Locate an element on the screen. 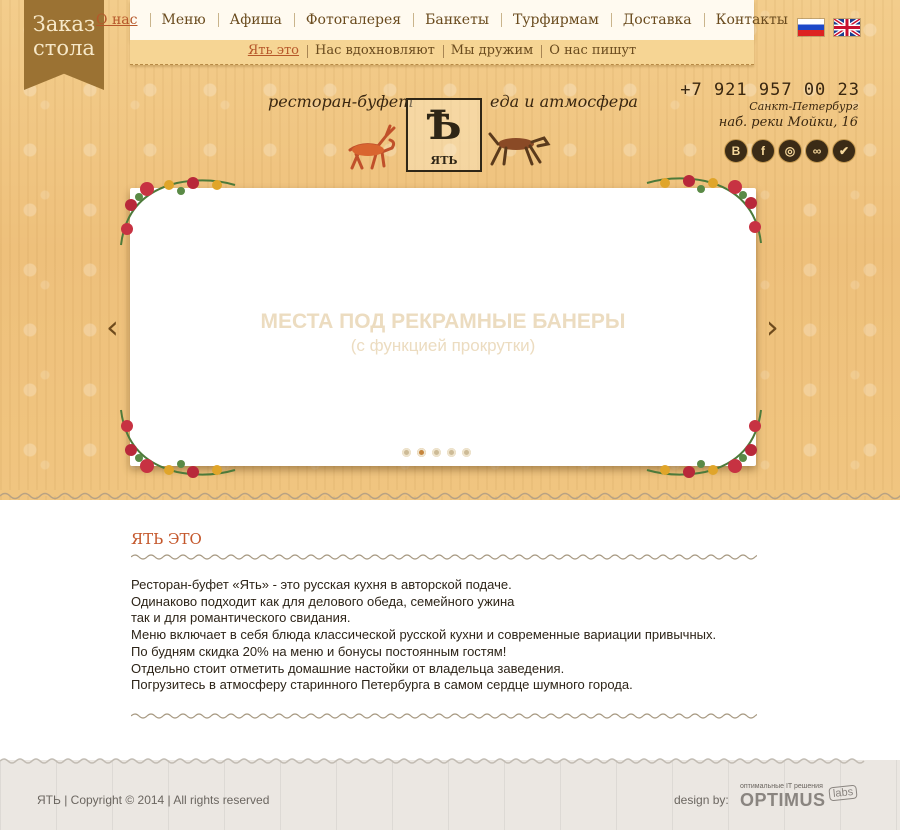  optimus-tagline: оптимальные IT решения is located at coordinates (781, 786).